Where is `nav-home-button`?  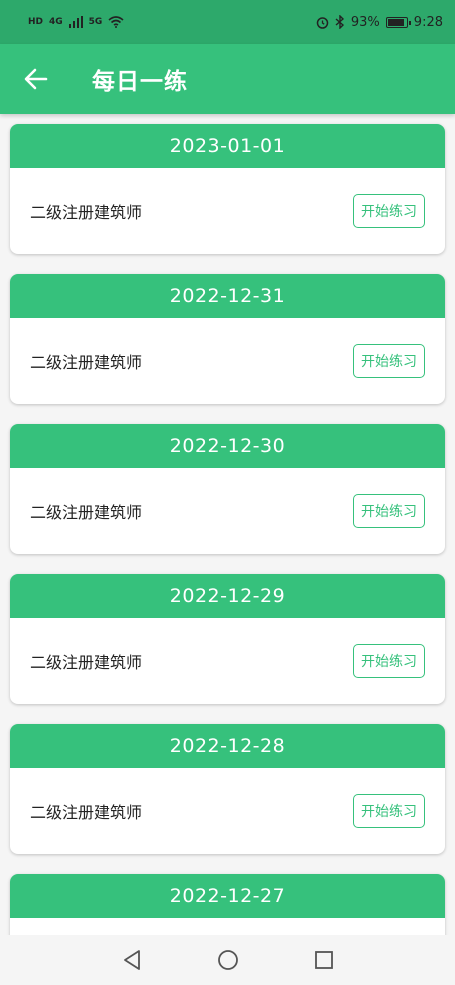 nav-home-button is located at coordinates (228, 960).